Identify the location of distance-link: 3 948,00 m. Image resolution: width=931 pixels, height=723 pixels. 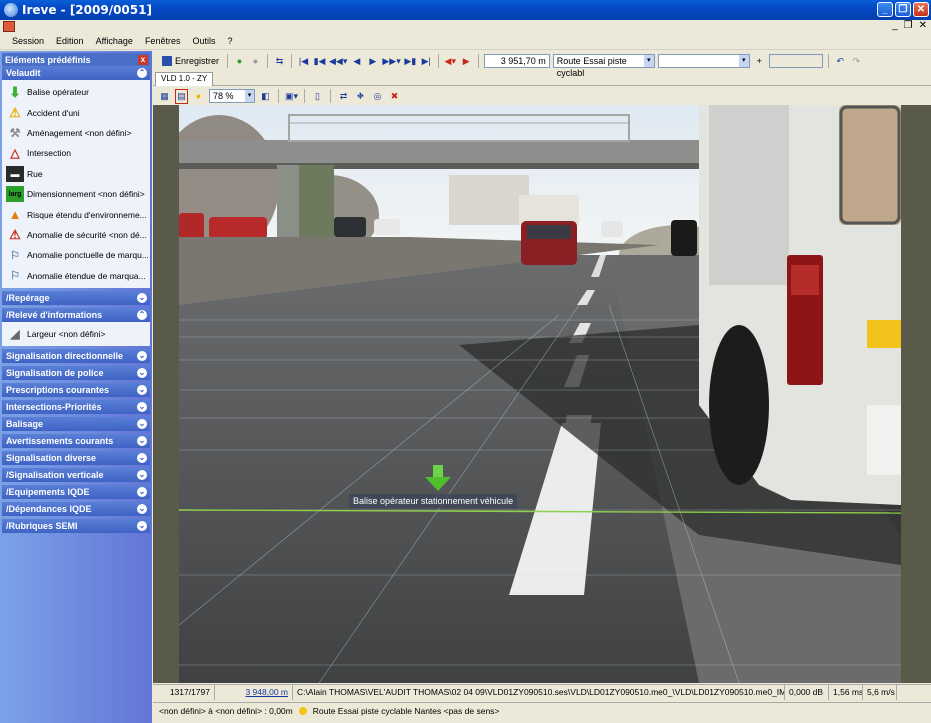
(254, 692).